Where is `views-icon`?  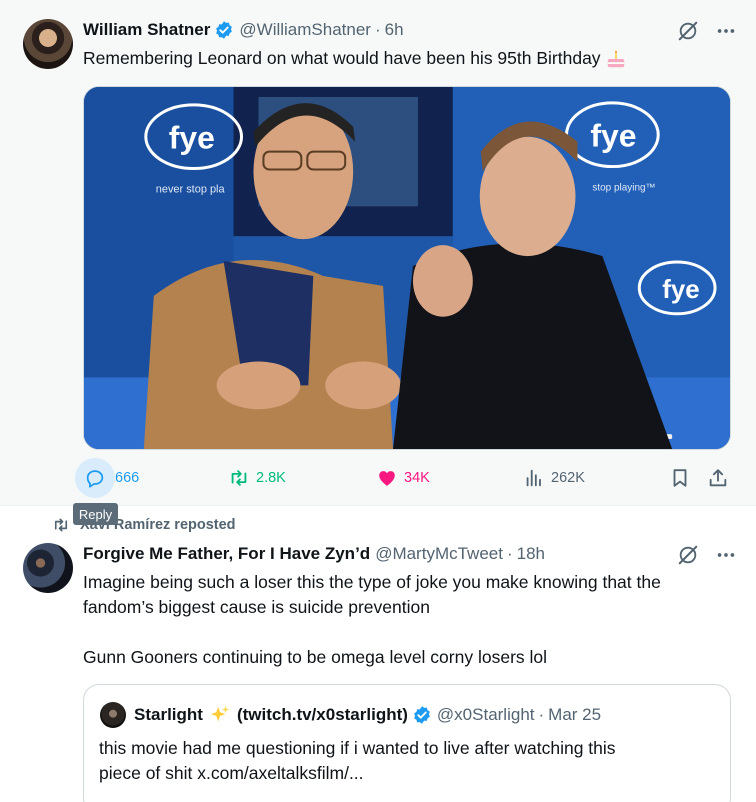 views-icon is located at coordinates (533, 478).